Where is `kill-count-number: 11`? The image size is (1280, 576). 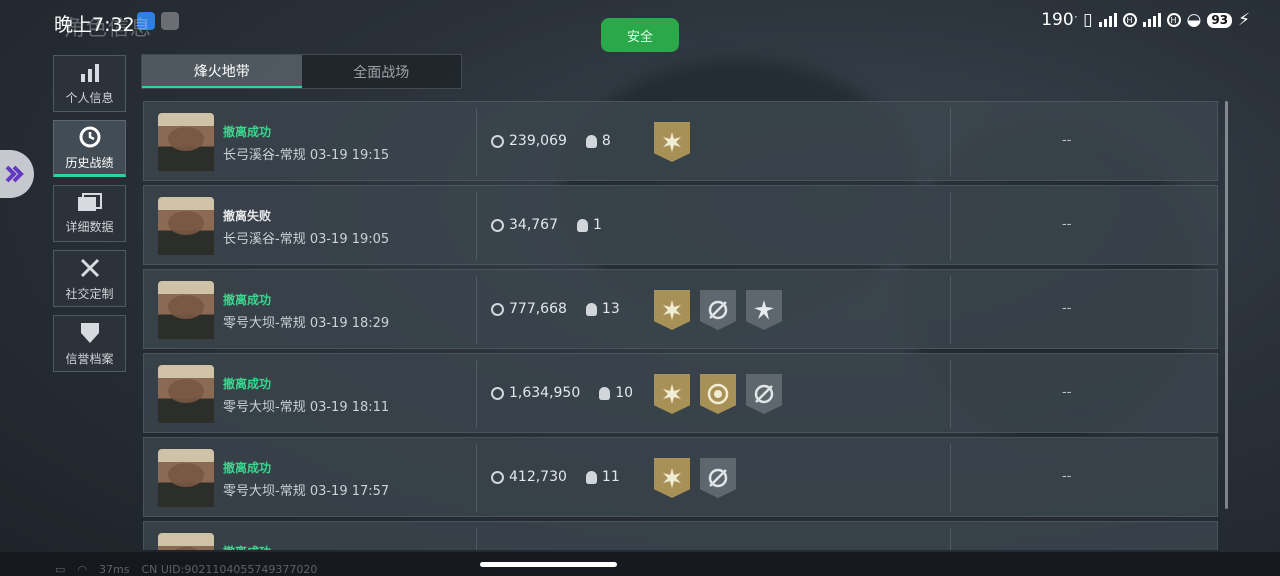
kill-count-number: 11 is located at coordinates (610, 477).